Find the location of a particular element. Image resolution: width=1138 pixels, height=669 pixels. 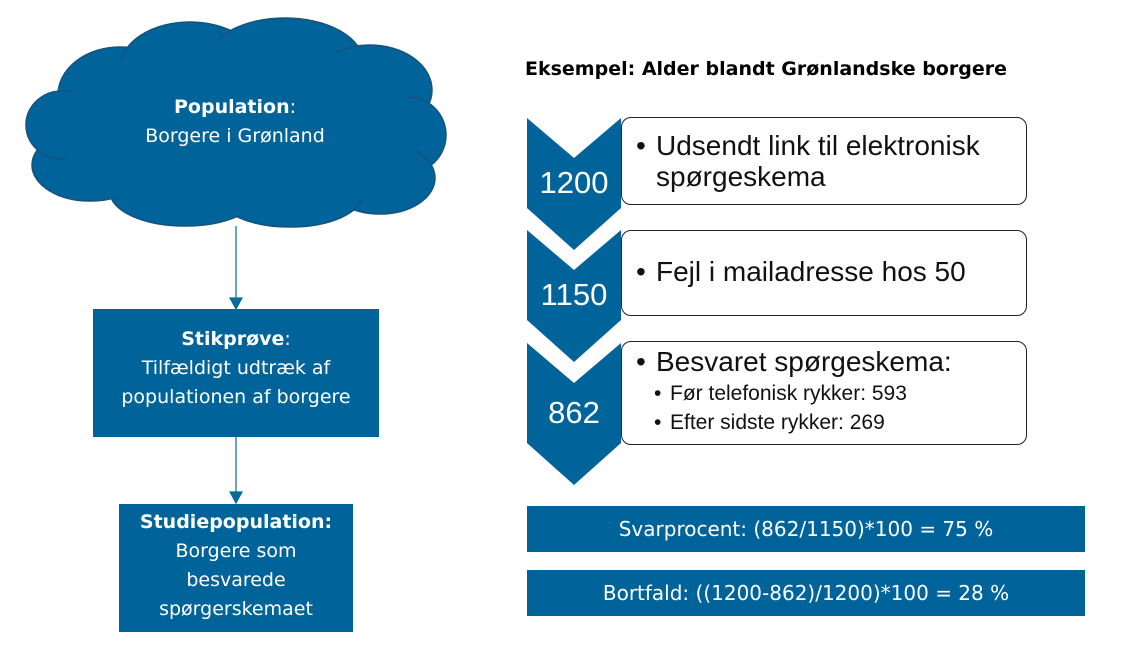

step-3-number: 862 is located at coordinates (574, 412).